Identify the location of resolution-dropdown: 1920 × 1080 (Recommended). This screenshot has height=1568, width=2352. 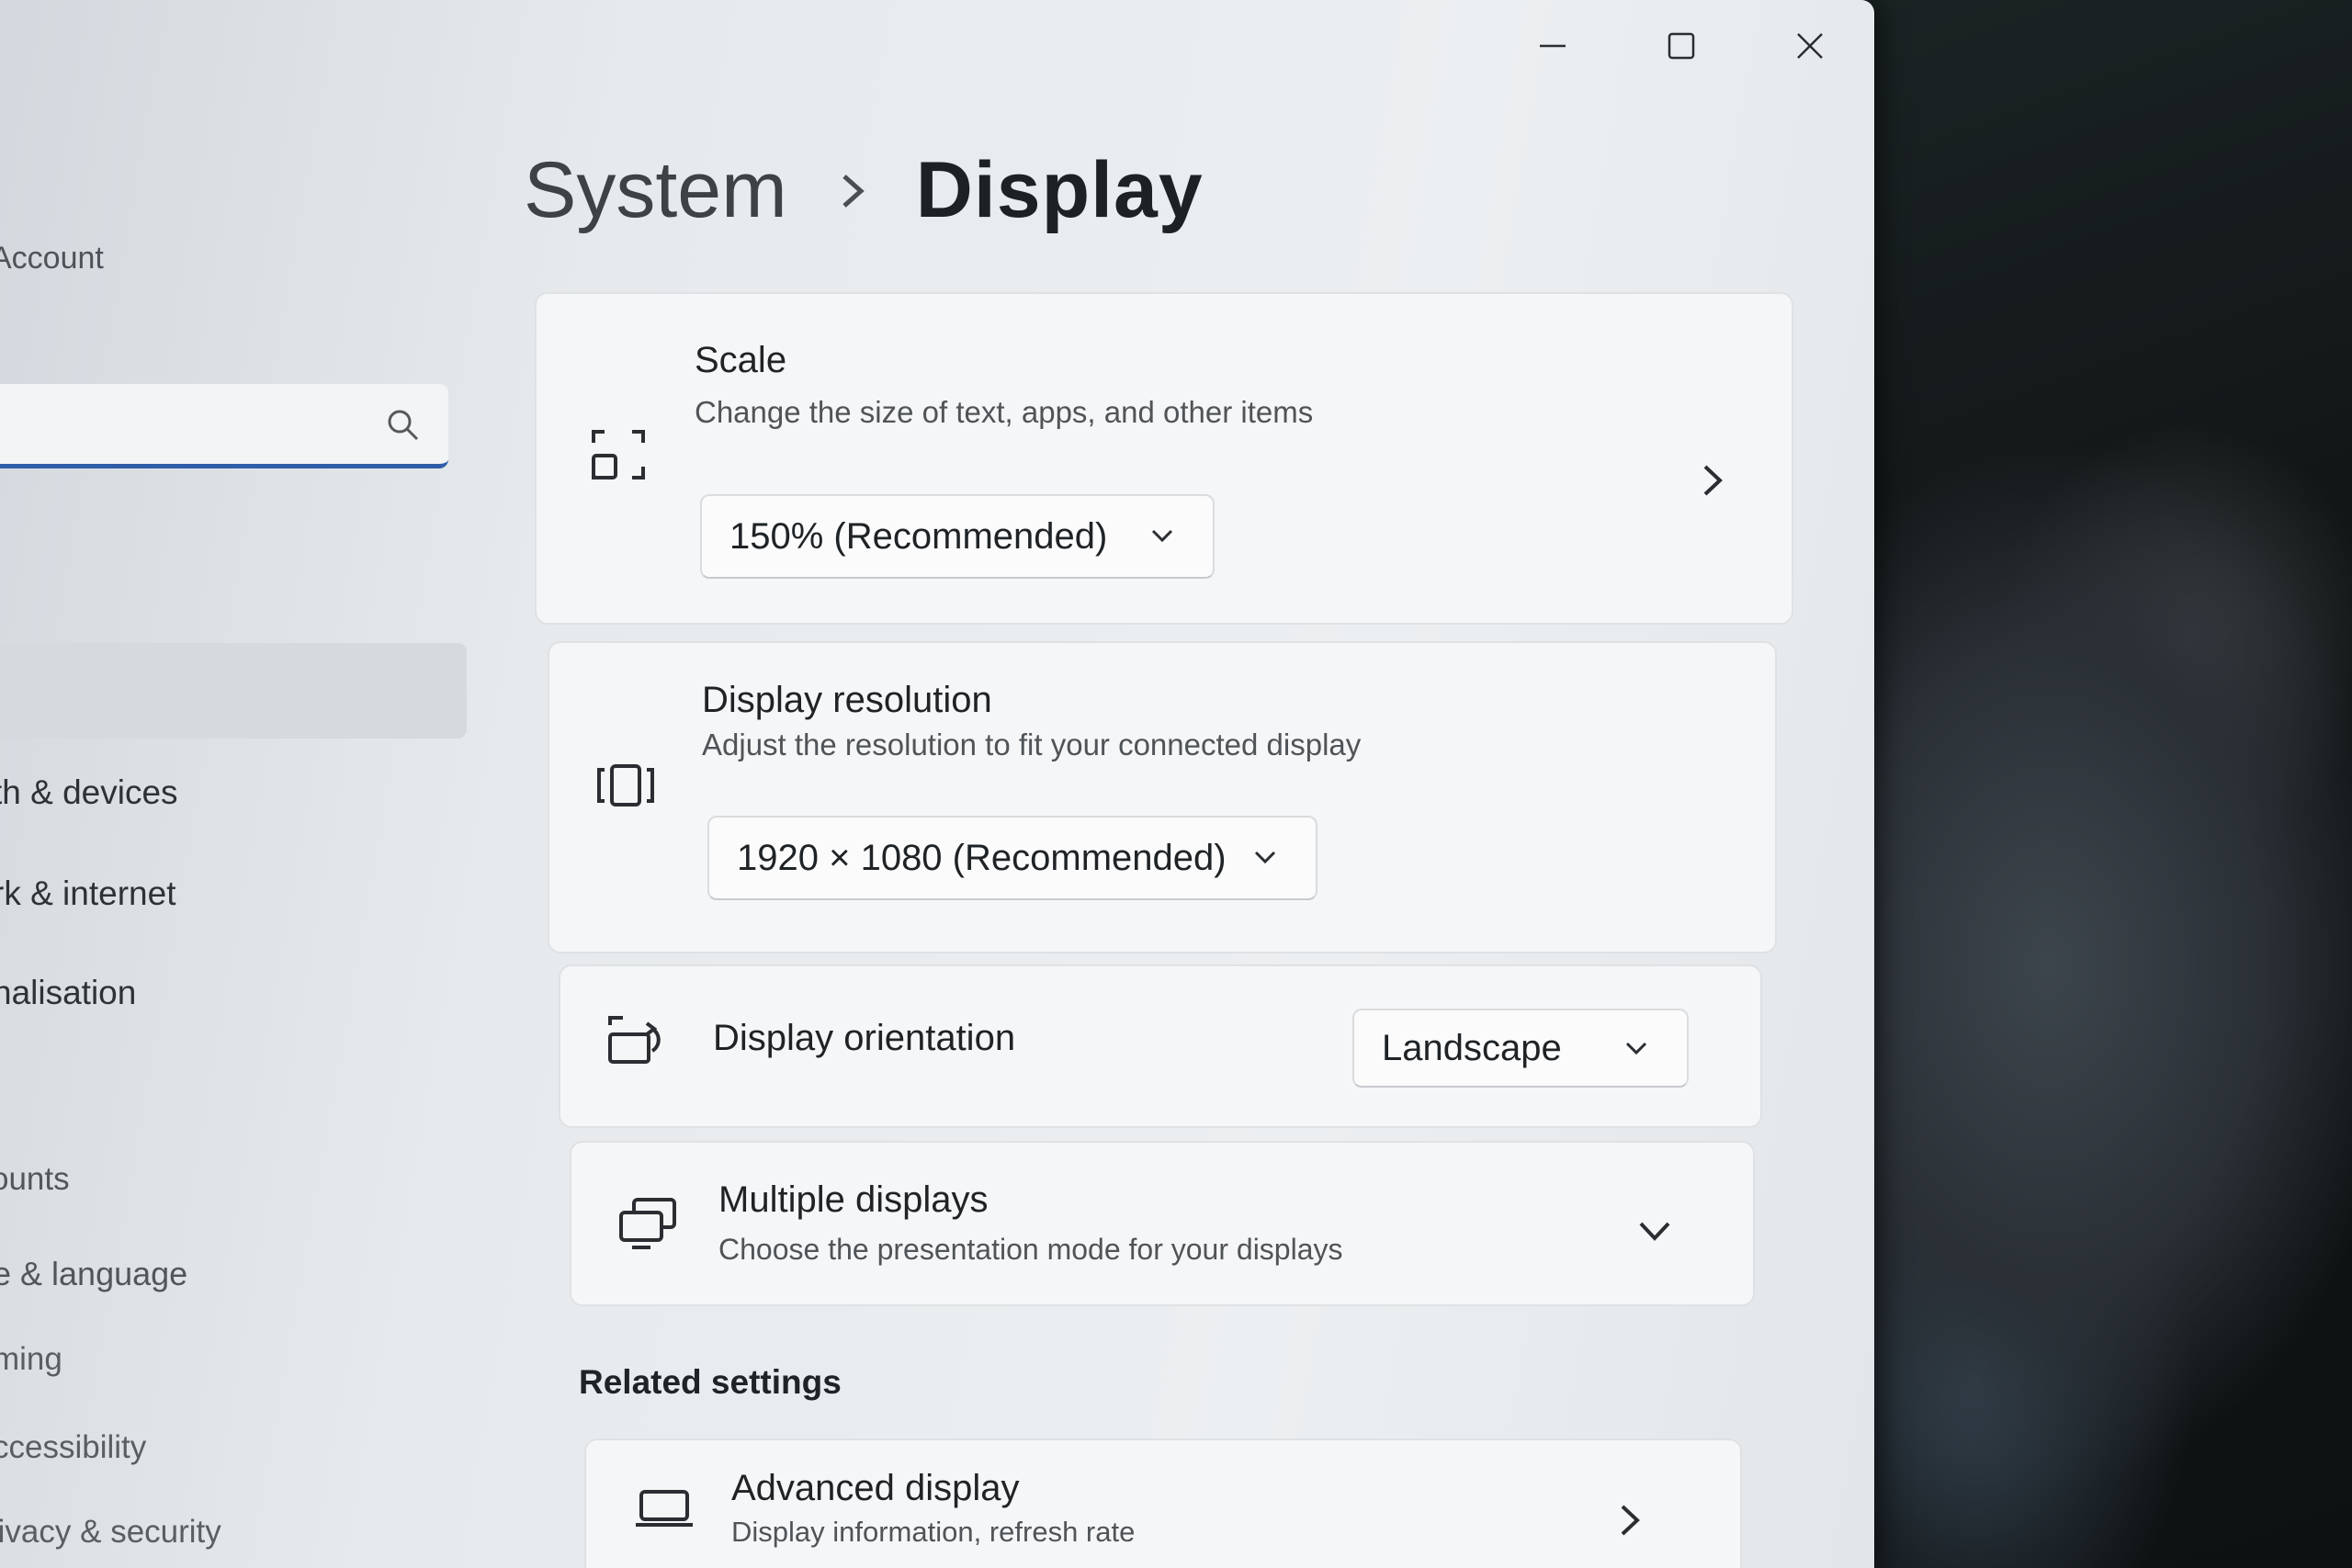
(1012, 858).